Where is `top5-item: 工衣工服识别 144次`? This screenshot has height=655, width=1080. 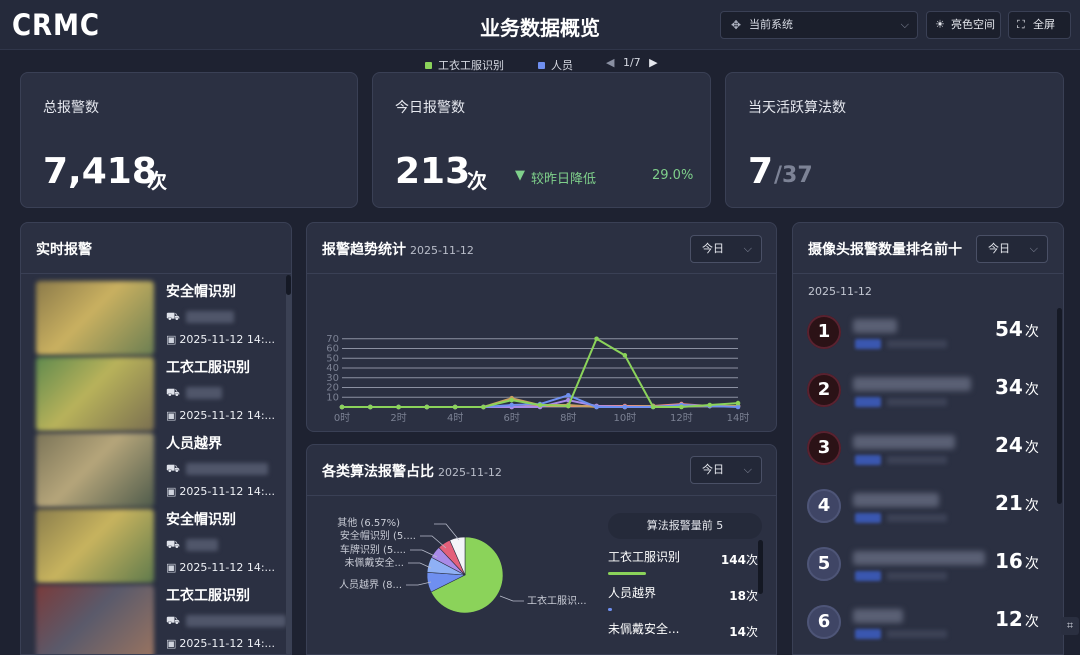
top5-item: 工衣工服识别 144次 is located at coordinates (683, 561).